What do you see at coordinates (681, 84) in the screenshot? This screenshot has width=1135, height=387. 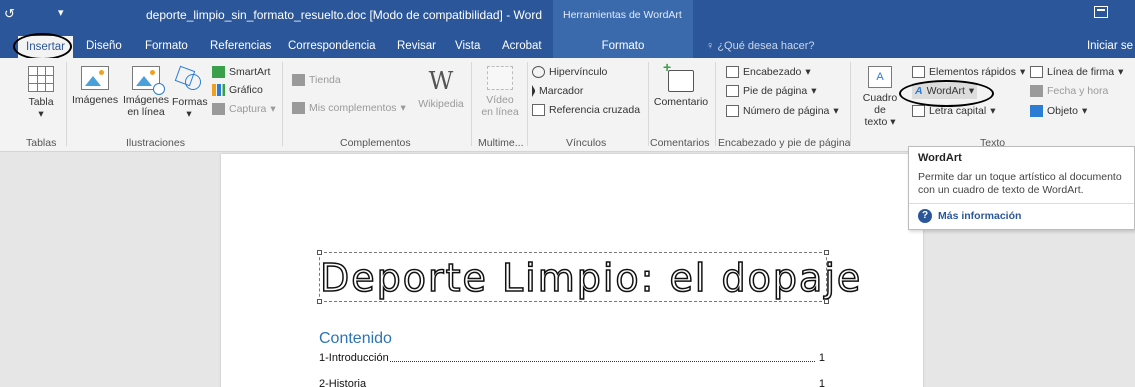 I see `comentario-button: Comentario` at bounding box center [681, 84].